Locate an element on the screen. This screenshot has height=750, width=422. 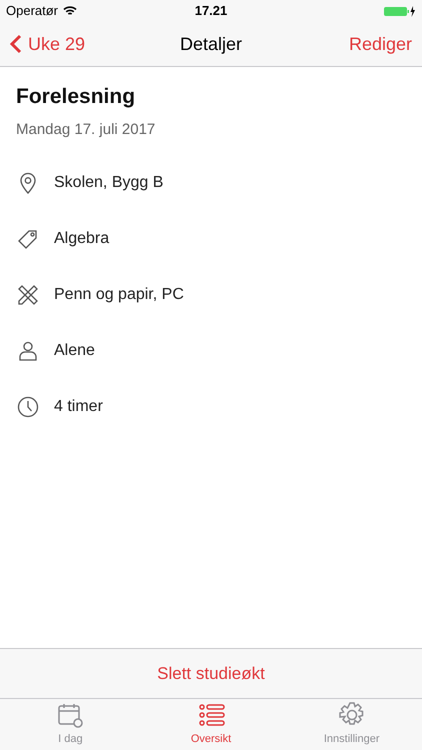
detail-text: Alene is located at coordinates (74, 351).